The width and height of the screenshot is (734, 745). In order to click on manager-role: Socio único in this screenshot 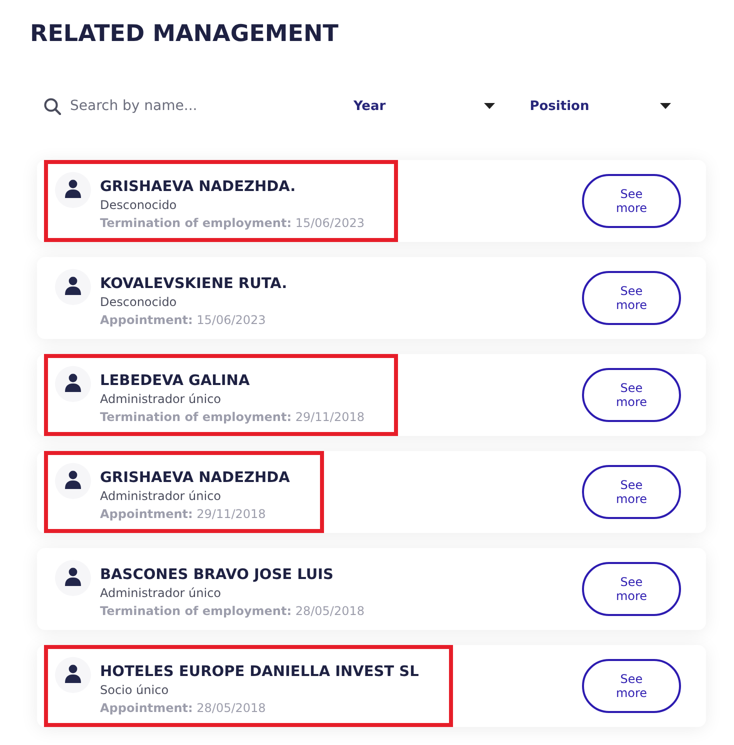, I will do `click(135, 690)`.